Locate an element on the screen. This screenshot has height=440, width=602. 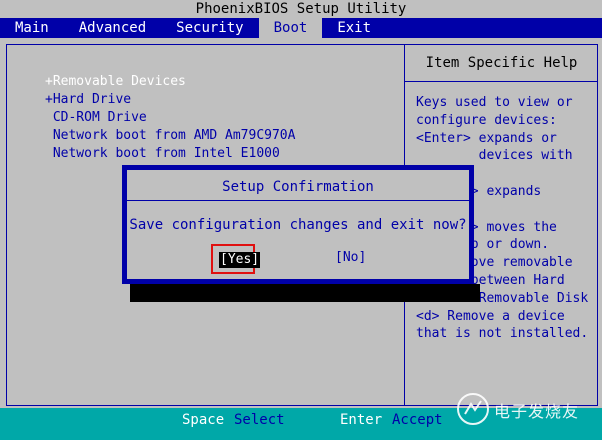
watermark-text: 电子发烧友 is located at coordinates (537, 411).